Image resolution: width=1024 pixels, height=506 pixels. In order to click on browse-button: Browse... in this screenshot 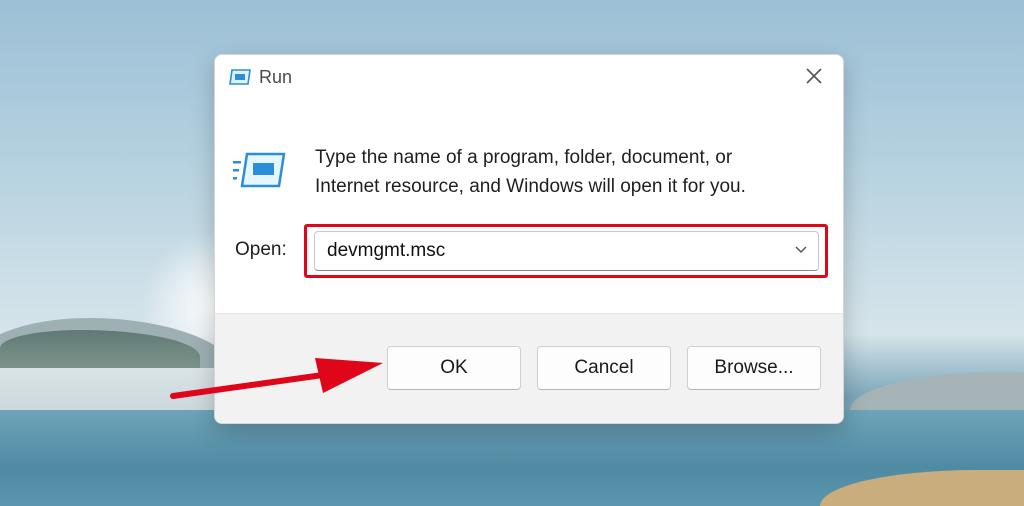, I will do `click(754, 368)`.